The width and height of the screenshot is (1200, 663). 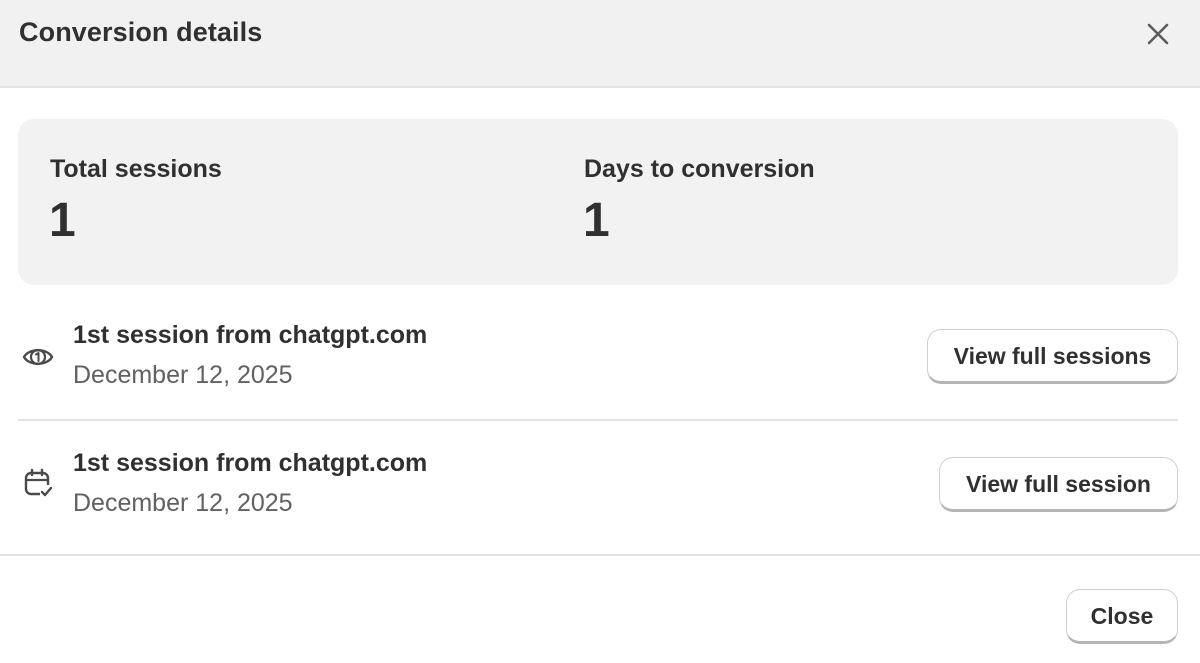 I want to click on close-icon, so click(x=1158, y=34).